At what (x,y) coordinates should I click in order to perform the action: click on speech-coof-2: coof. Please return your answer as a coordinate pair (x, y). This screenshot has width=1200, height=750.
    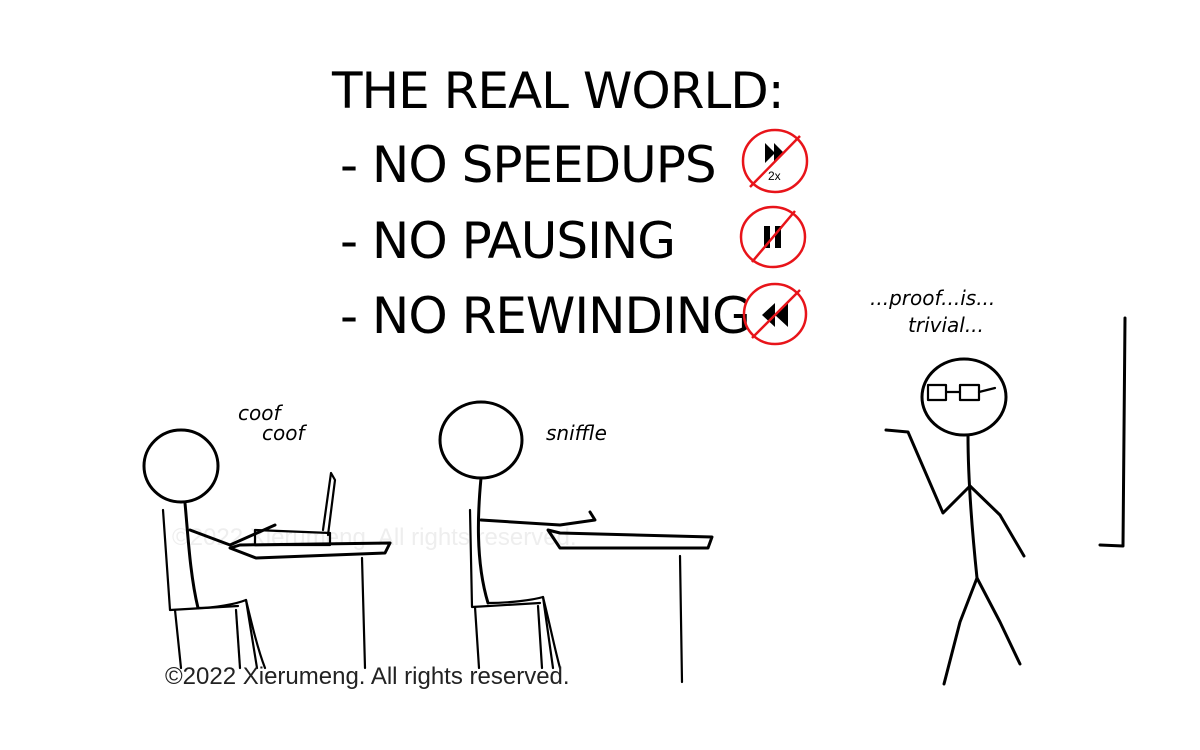
    Looking at the image, I should click on (284, 433).